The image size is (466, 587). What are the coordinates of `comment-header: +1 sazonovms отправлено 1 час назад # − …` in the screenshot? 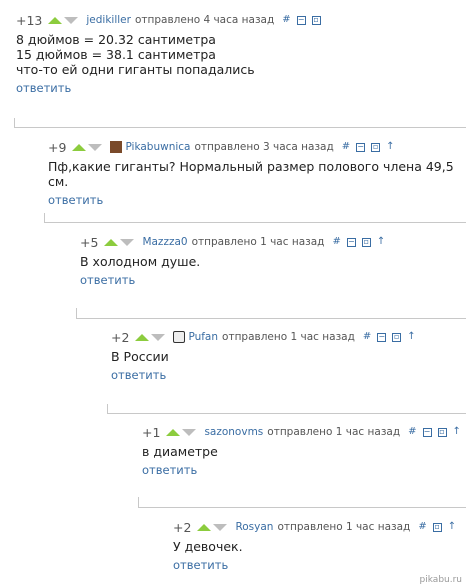 It's located at (304, 432).